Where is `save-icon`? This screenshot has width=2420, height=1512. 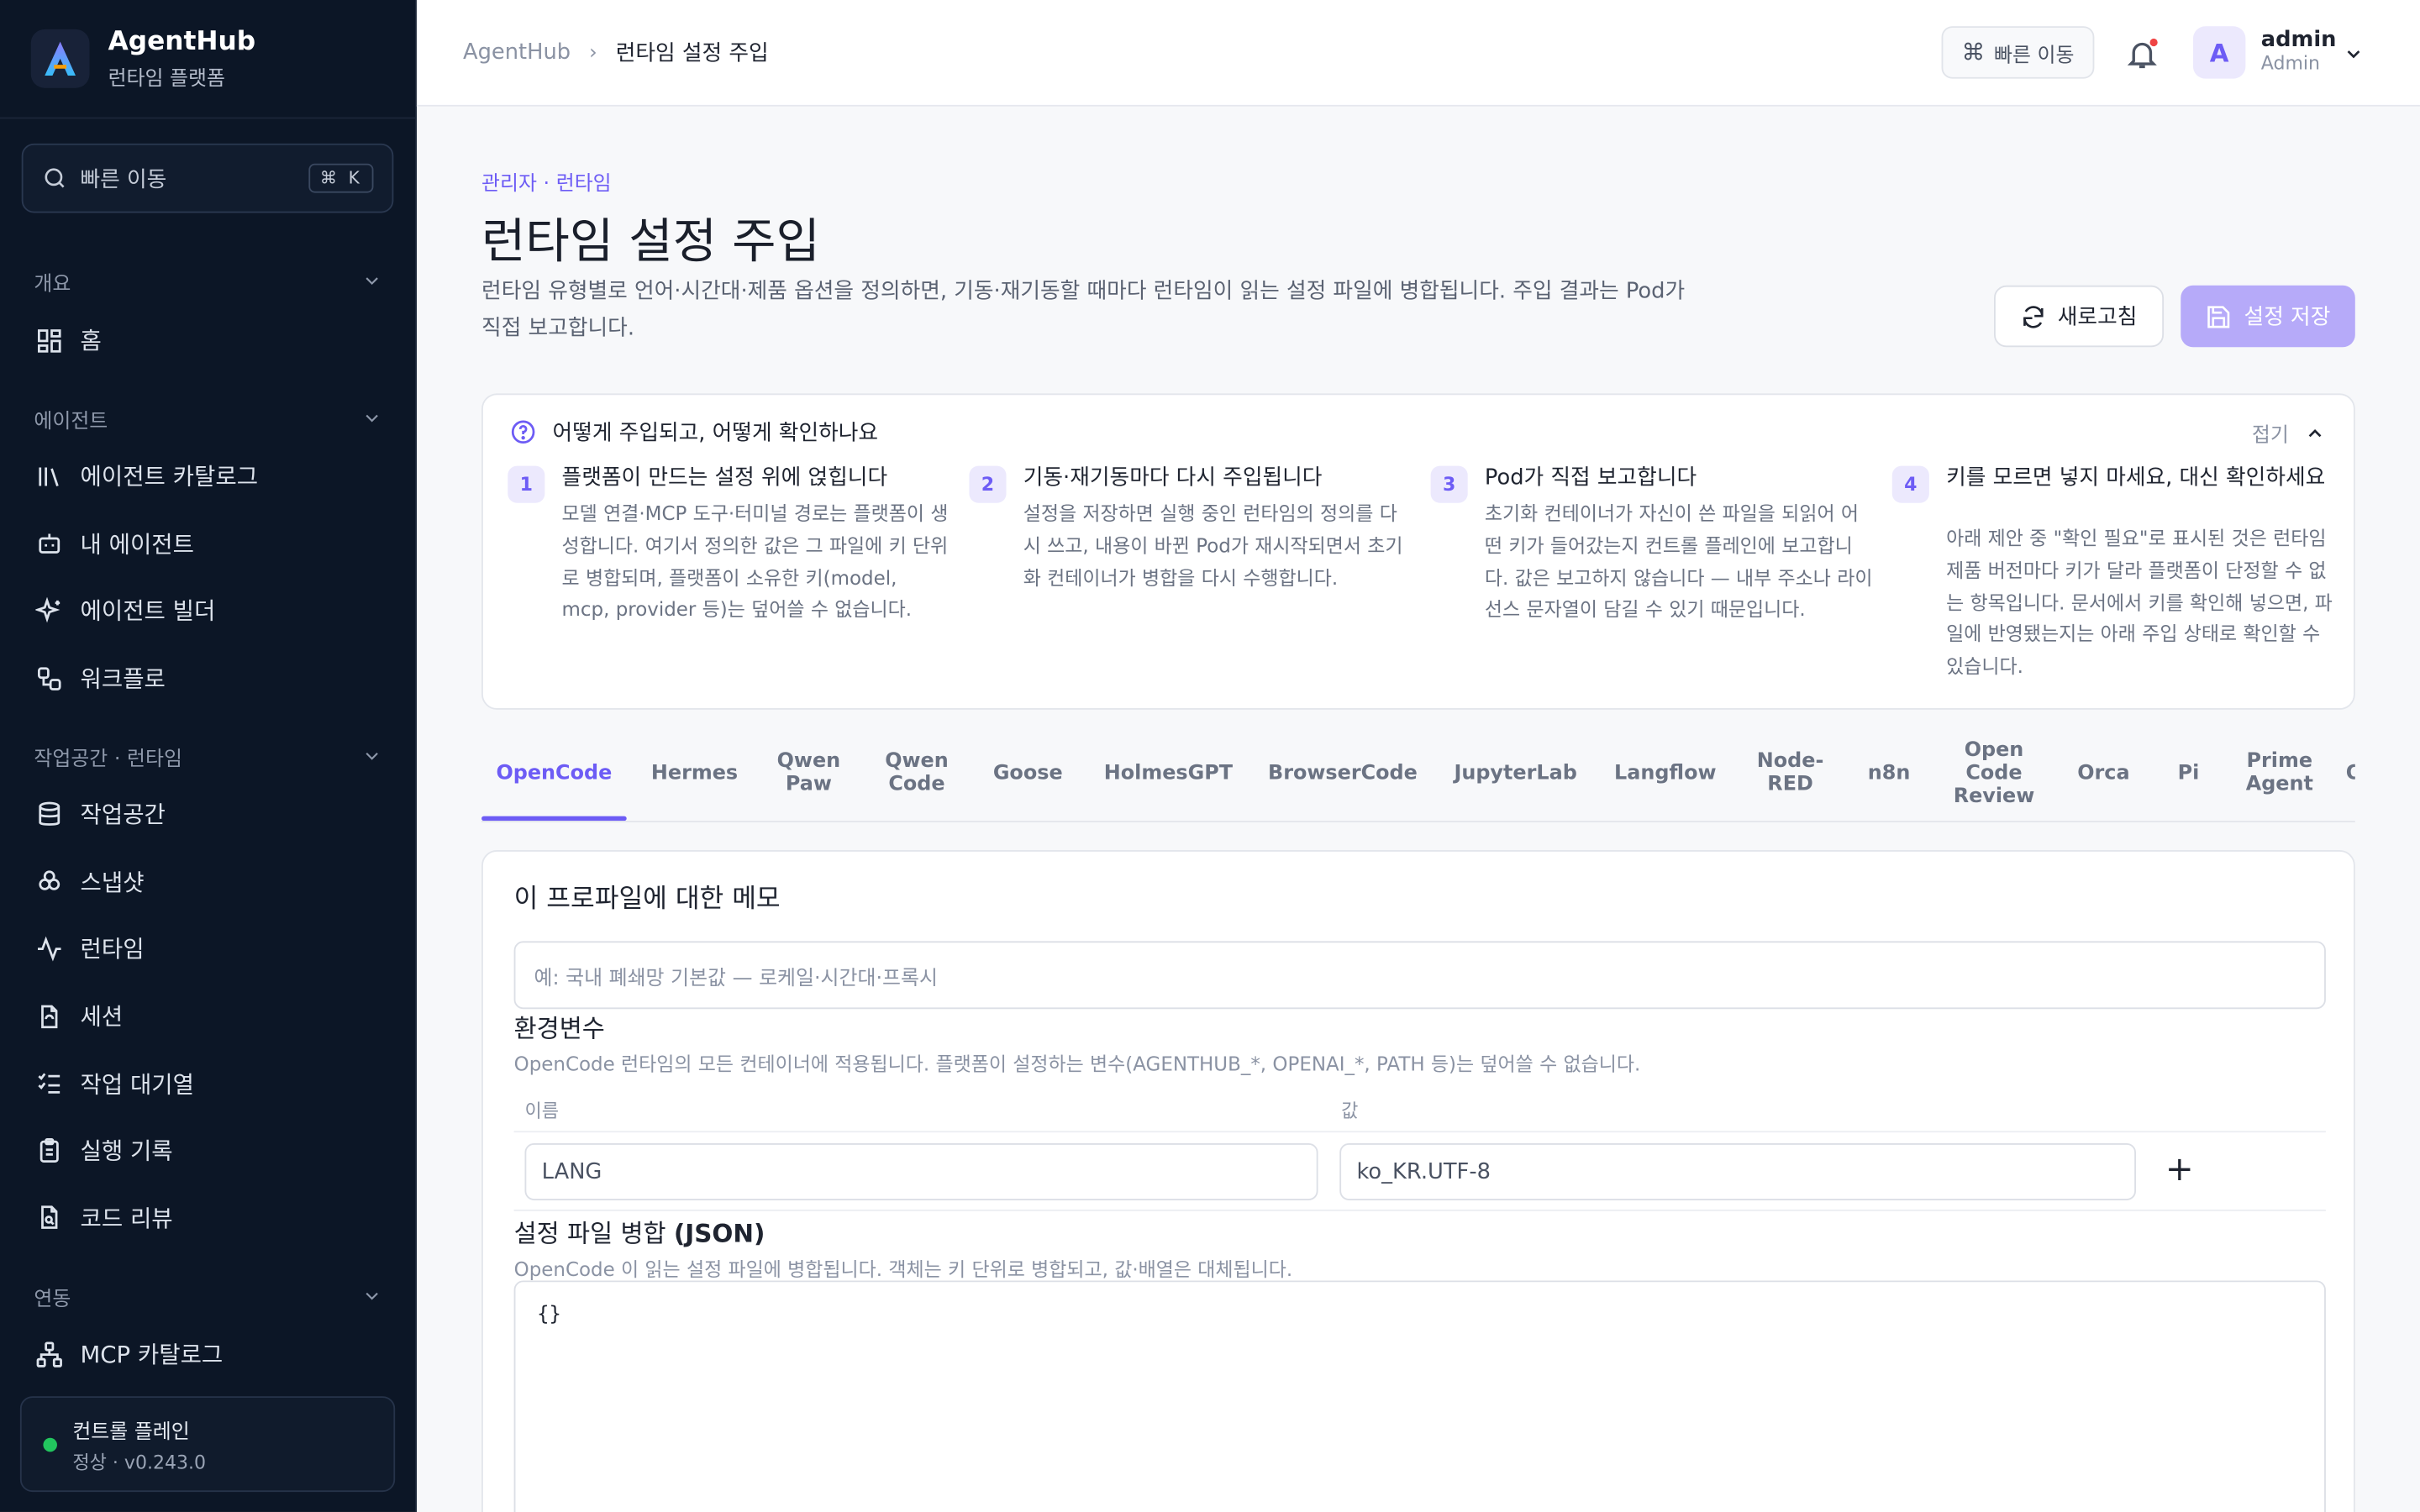
save-icon is located at coordinates (2218, 316).